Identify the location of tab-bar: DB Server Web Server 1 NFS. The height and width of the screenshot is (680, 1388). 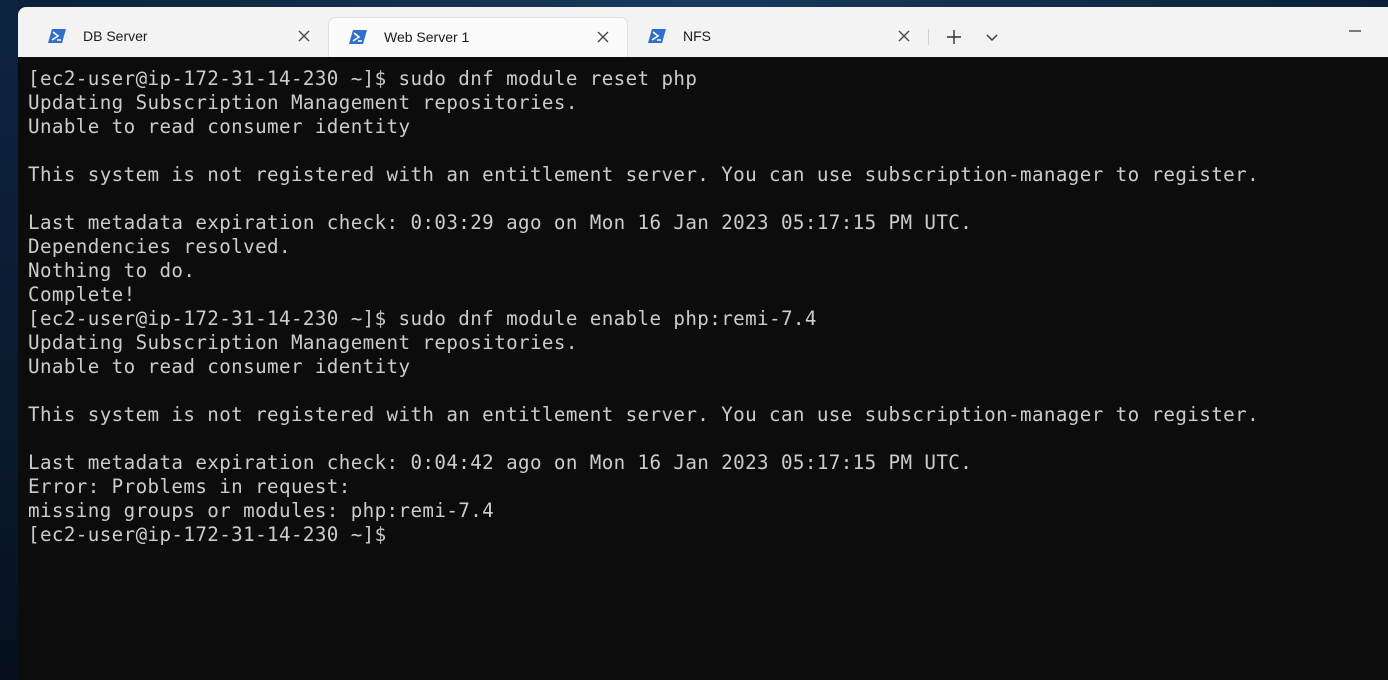
(703, 32).